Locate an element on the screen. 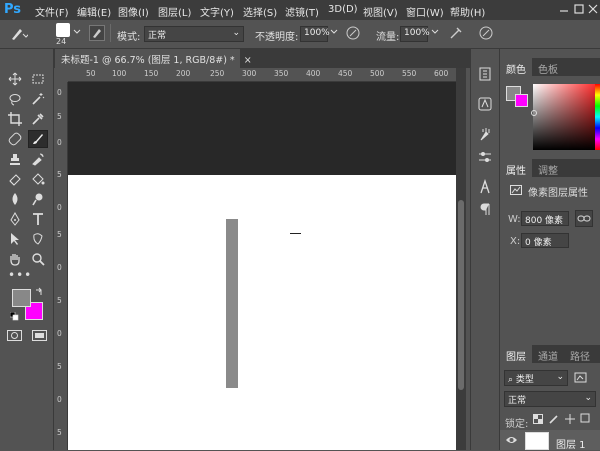 The height and width of the screenshot is (451, 600). character-panel-icon is located at coordinates (485, 187).